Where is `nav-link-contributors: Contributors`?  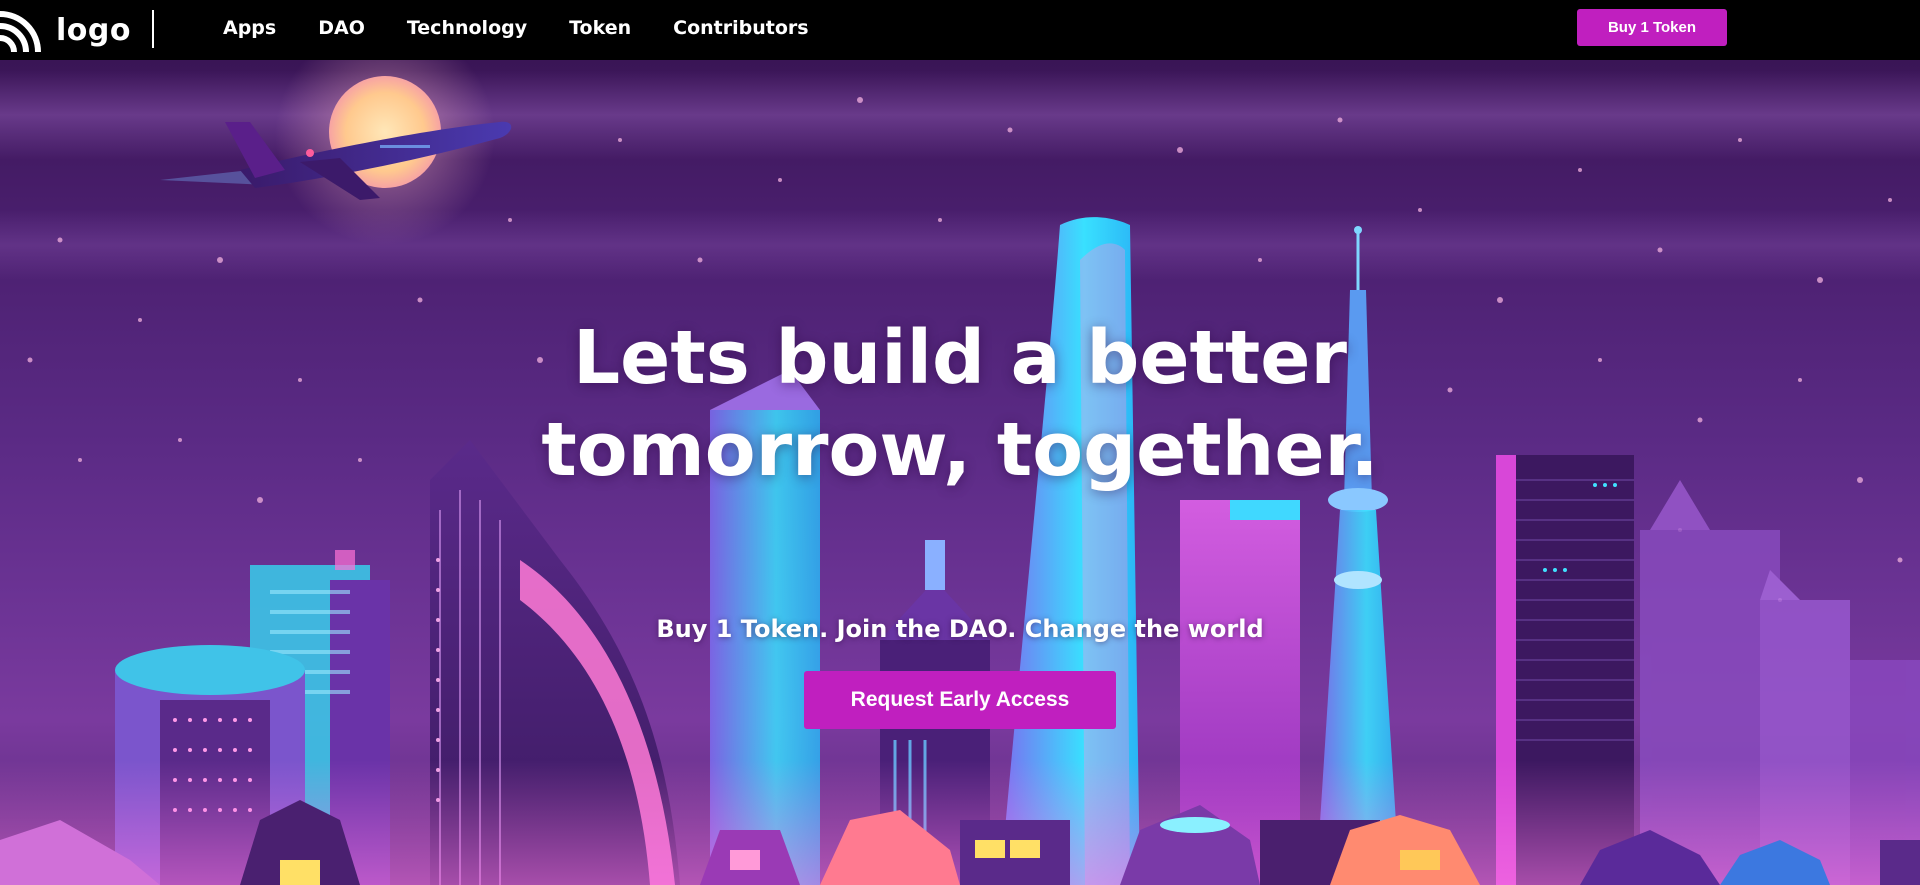 nav-link-contributors: Contributors is located at coordinates (740, 28).